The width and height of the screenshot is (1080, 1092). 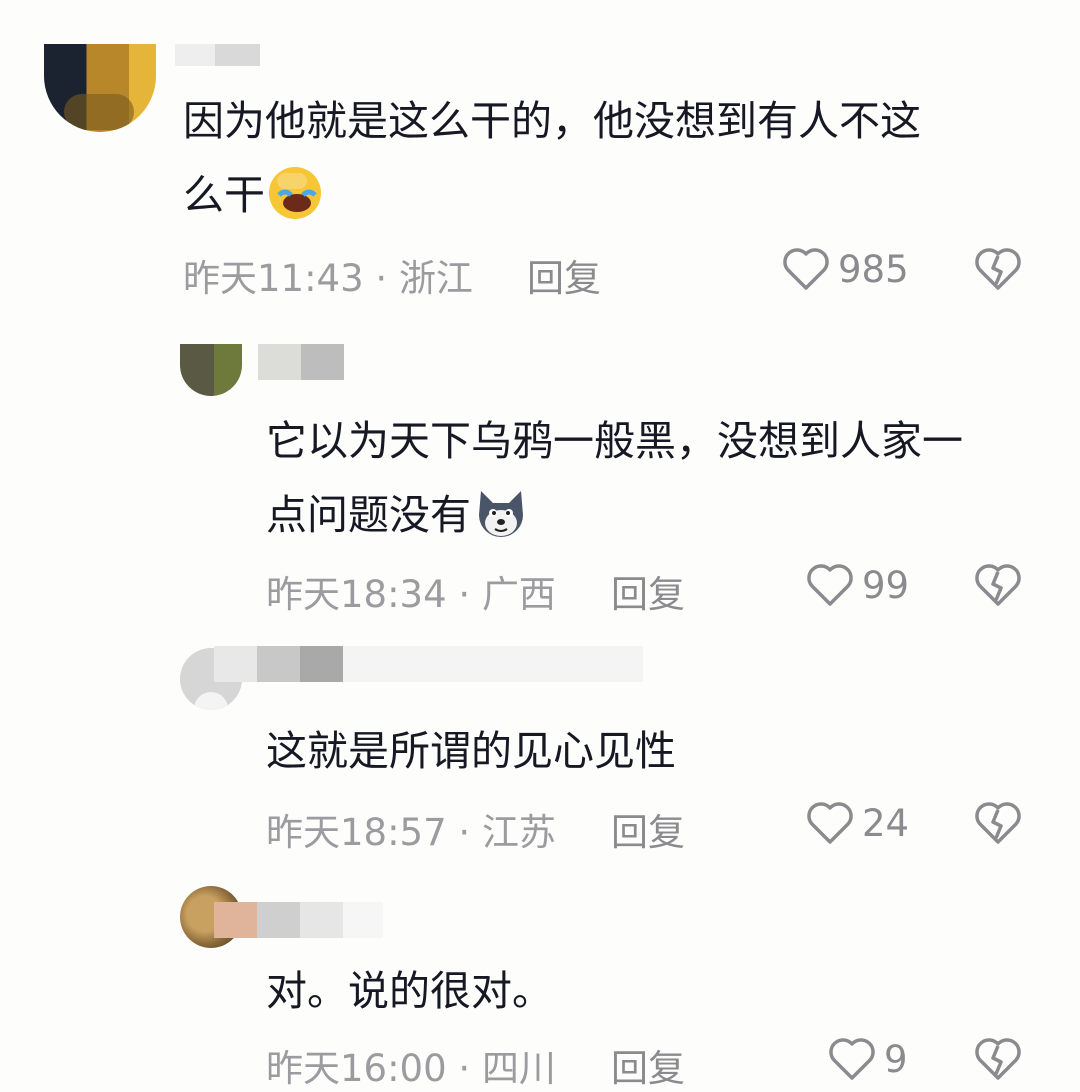 I want to click on like-count: 9, so click(x=896, y=1059).